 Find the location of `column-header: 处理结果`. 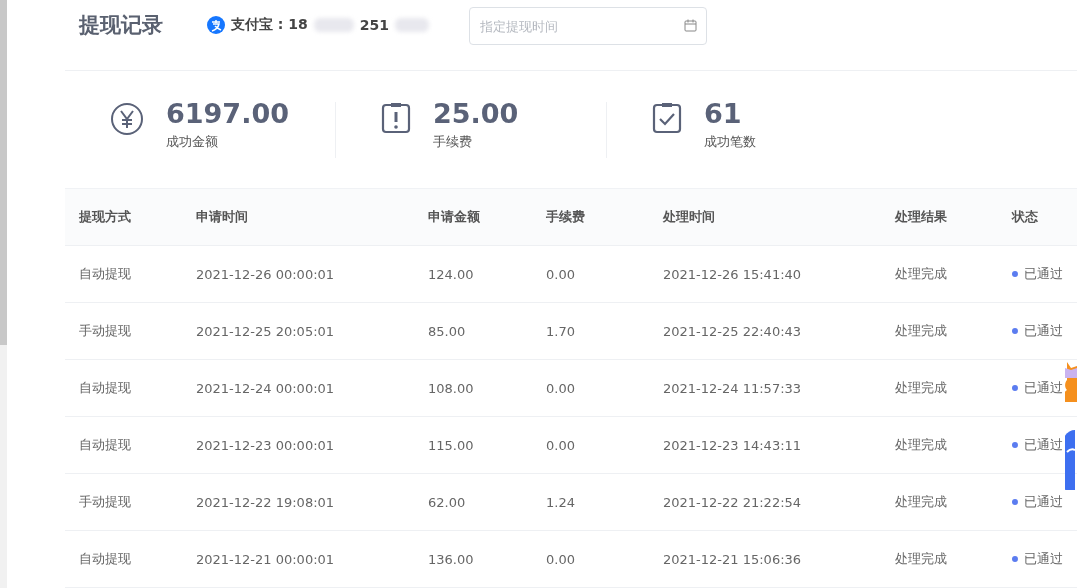

column-header: 处理结果 is located at coordinates (921, 217).